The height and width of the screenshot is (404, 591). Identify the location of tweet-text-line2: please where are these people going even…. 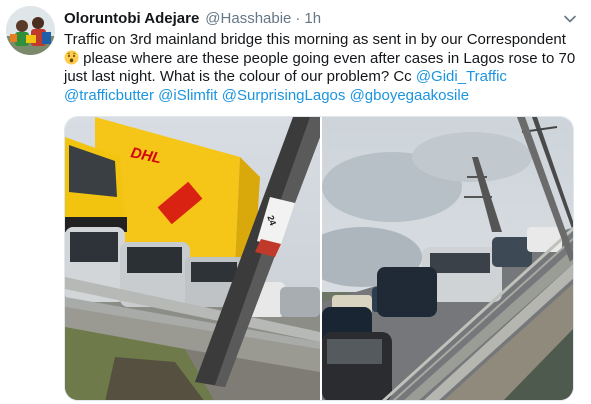
(327, 58).